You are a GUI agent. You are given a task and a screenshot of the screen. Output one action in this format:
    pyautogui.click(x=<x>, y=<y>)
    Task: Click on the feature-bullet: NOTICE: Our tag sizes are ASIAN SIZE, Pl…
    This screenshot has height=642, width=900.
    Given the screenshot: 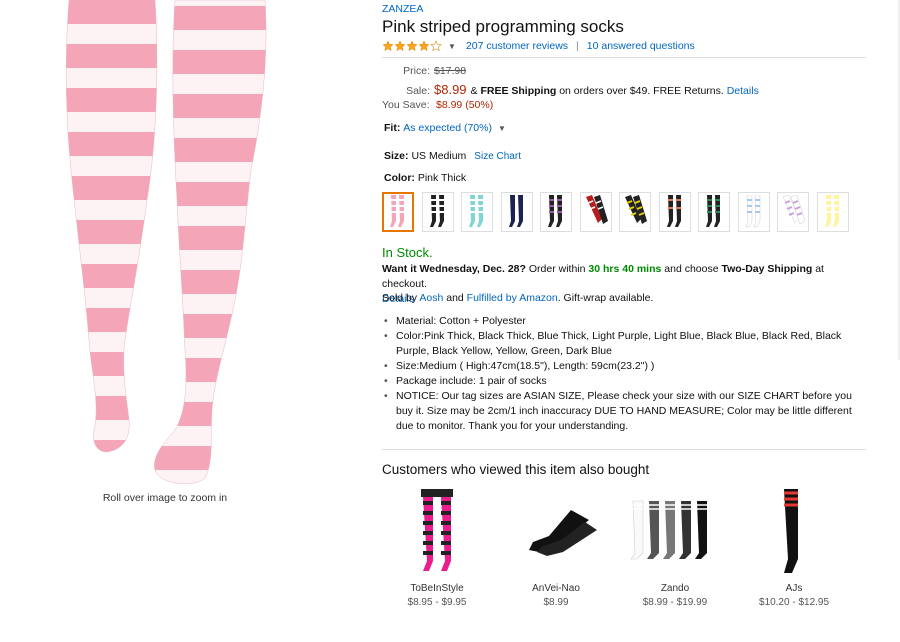 What is the action you would take?
    pyautogui.click(x=624, y=411)
    